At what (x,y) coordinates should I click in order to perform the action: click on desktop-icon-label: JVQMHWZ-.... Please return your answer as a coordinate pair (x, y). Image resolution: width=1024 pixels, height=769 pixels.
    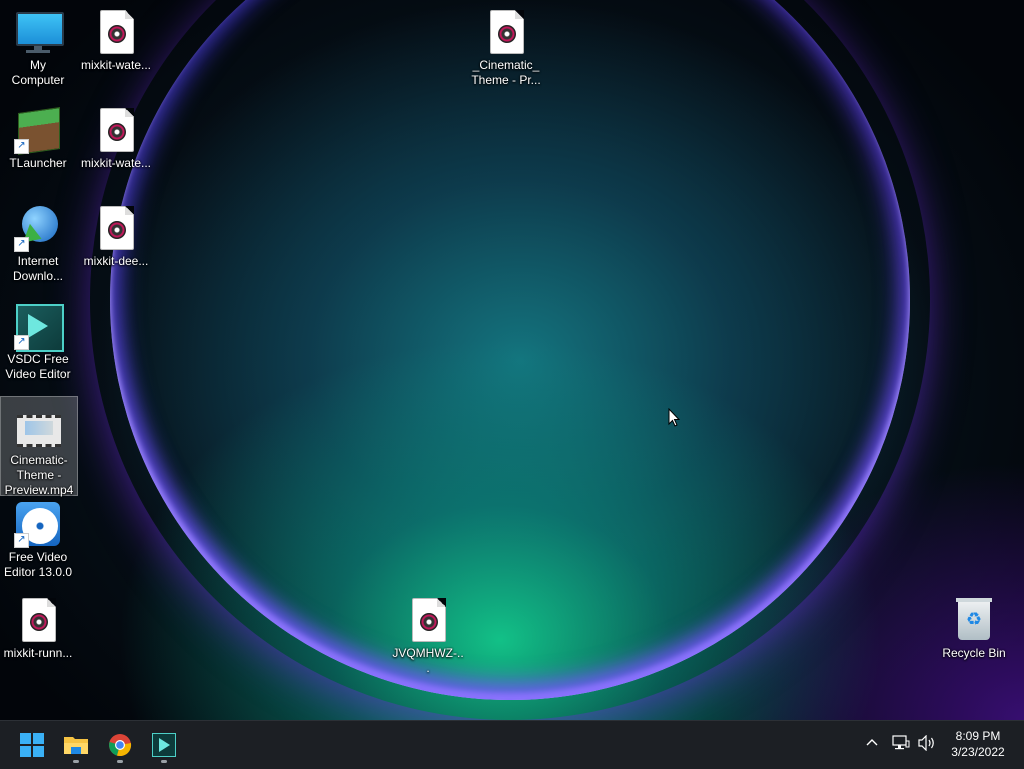
    Looking at the image, I should click on (428, 660).